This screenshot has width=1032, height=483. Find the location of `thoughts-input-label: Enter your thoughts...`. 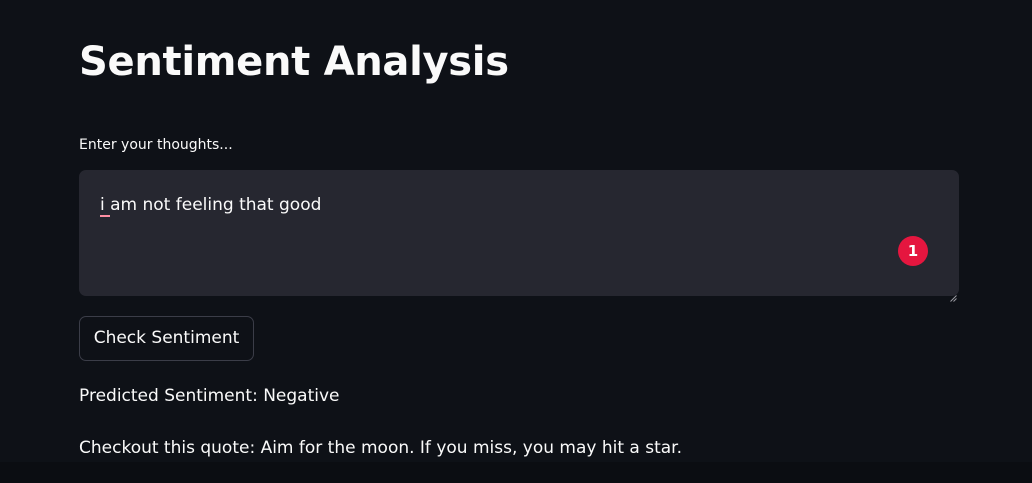

thoughts-input-label: Enter your thoughts... is located at coordinates (156, 145).